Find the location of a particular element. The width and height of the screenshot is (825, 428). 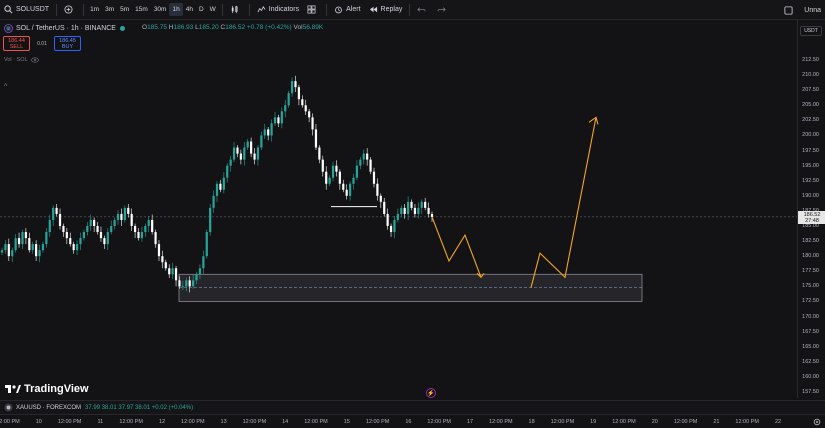

replay-button: Replay is located at coordinates (386, 10).